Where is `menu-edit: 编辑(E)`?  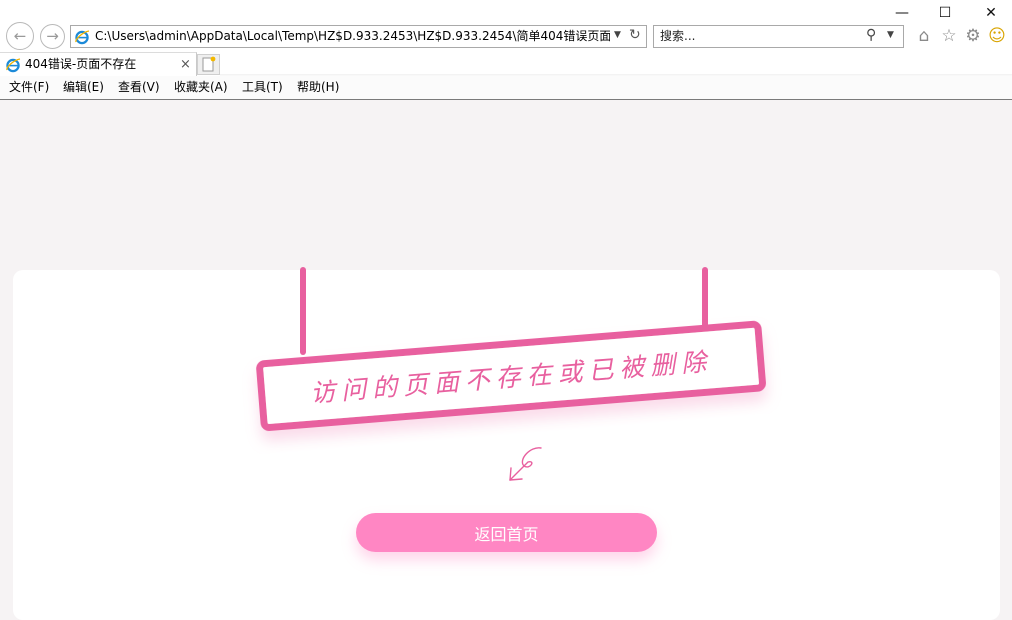
menu-edit: 编辑(E) is located at coordinates (83, 87).